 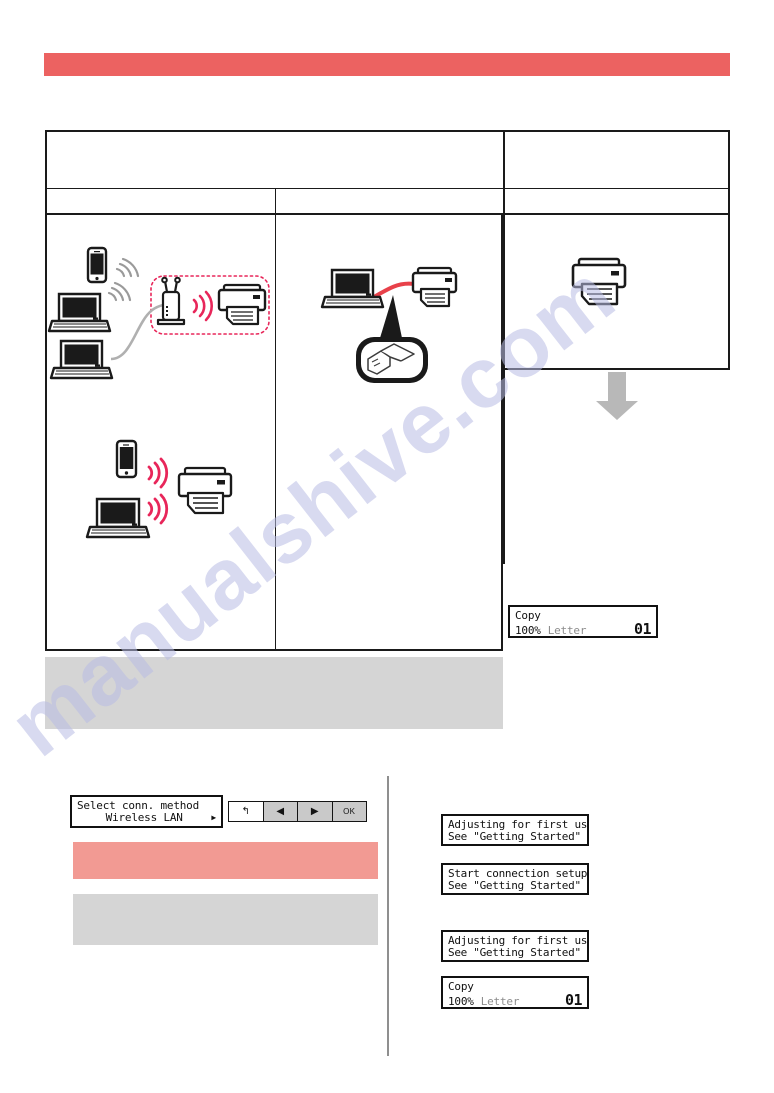 What do you see at coordinates (389, 432) in the screenshot?
I see `cell-usb-diagram` at bounding box center [389, 432].